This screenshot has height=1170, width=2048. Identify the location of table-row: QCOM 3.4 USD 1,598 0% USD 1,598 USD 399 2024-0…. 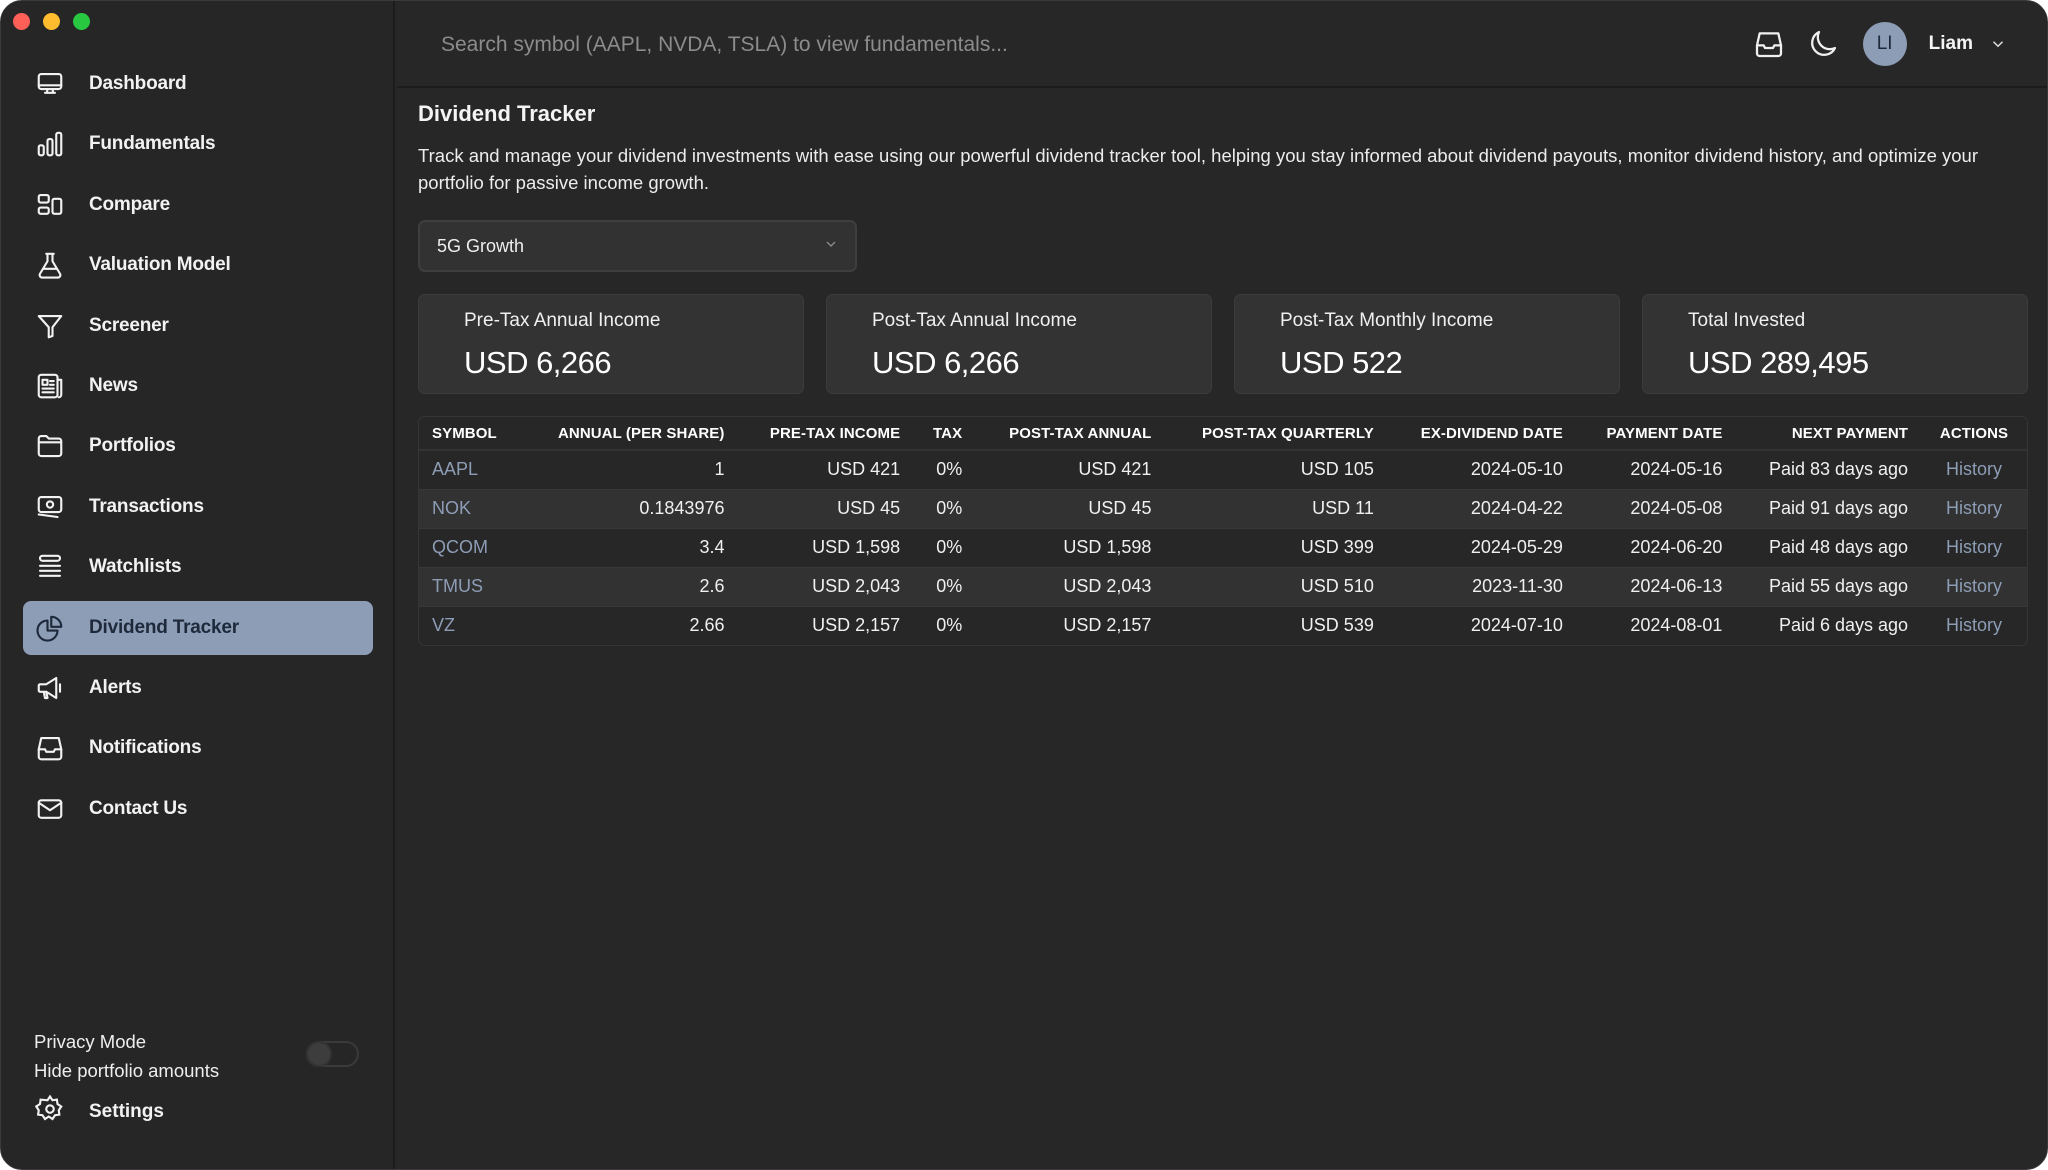
(1223, 548).